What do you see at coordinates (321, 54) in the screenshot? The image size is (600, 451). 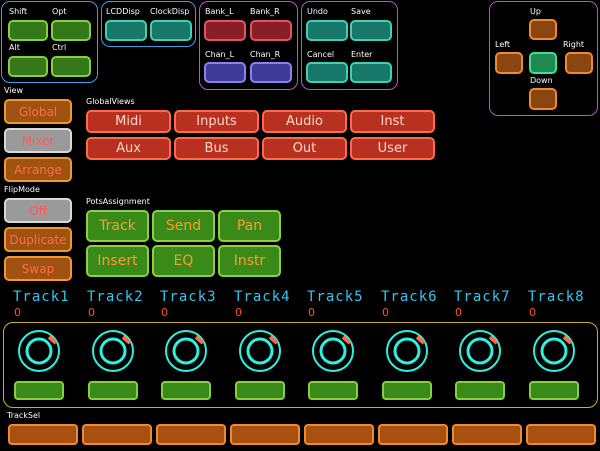 I see `cancel-label: Cancel` at bounding box center [321, 54].